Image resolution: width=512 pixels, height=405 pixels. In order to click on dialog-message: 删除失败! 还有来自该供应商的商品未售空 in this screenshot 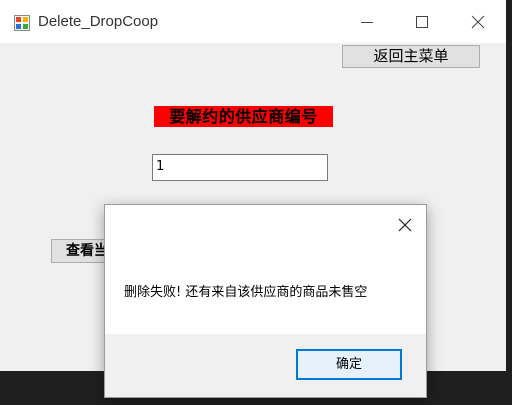, I will do `click(246, 292)`.